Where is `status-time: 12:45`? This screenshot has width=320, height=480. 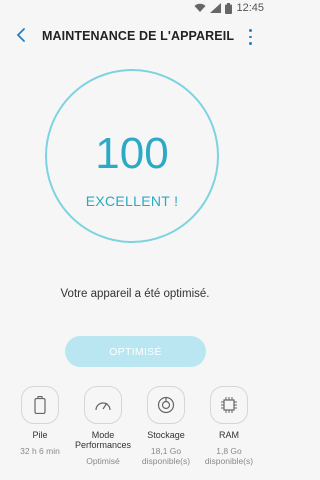 status-time: 12:45 is located at coordinates (250, 8).